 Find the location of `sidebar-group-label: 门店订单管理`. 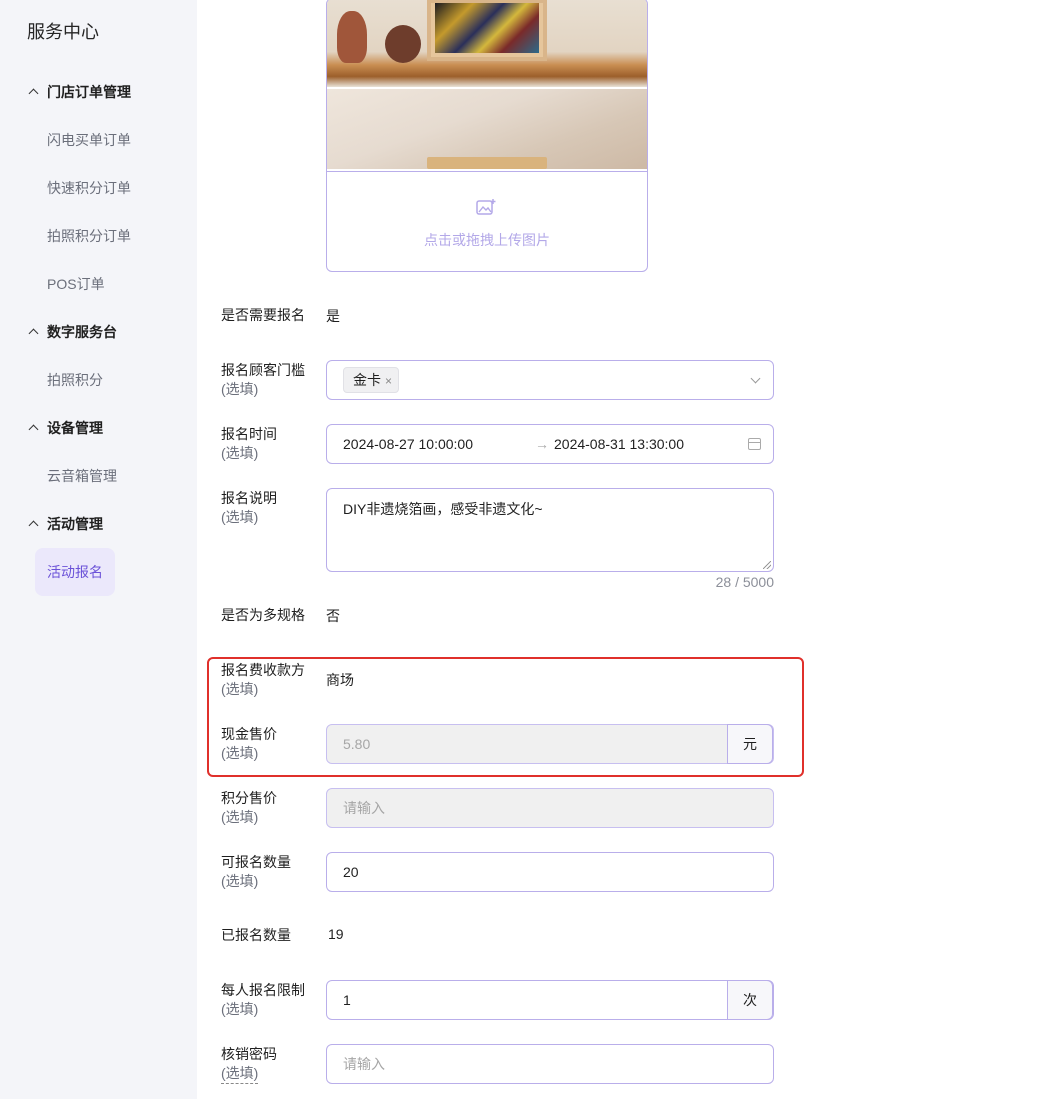

sidebar-group-label: 门店订单管理 is located at coordinates (89, 92).